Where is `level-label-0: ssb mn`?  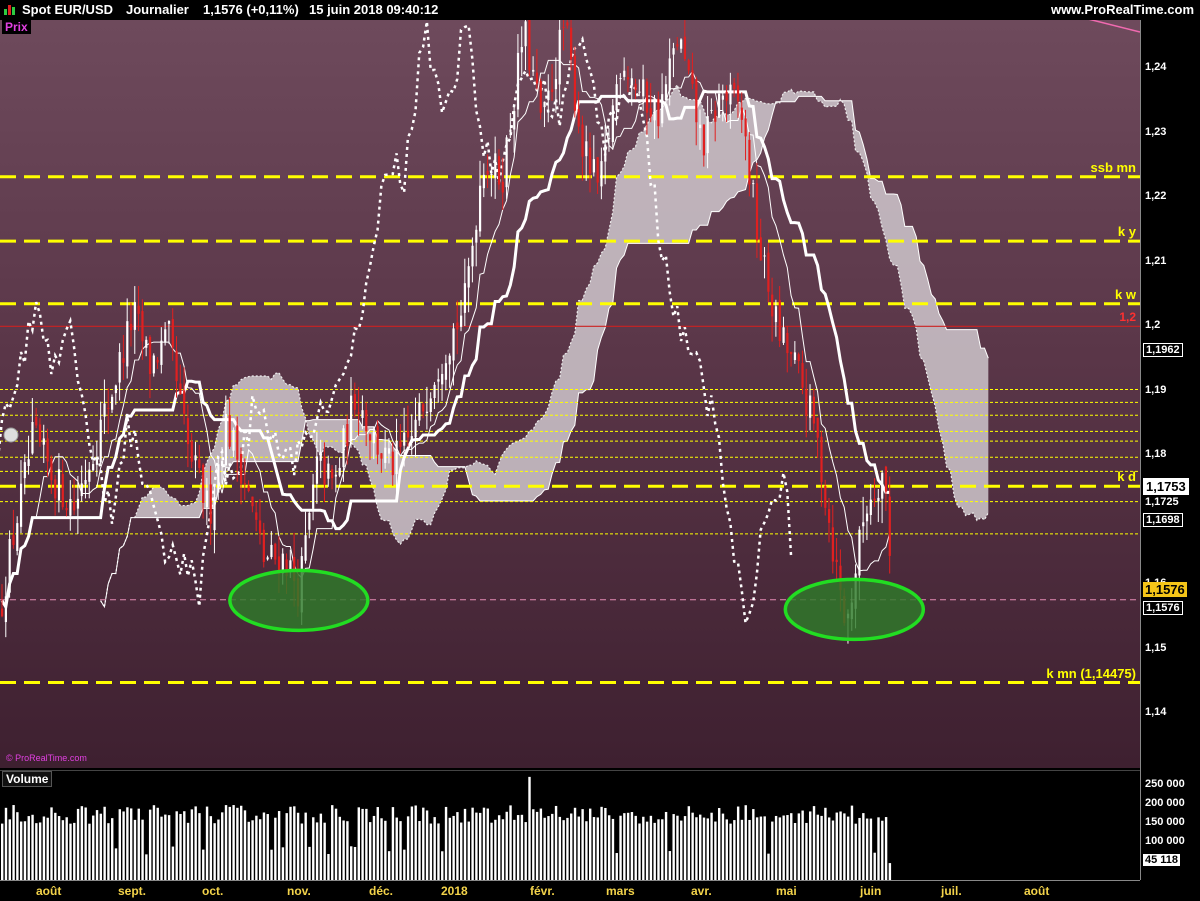 level-label-0: ssb mn is located at coordinates (1113, 167).